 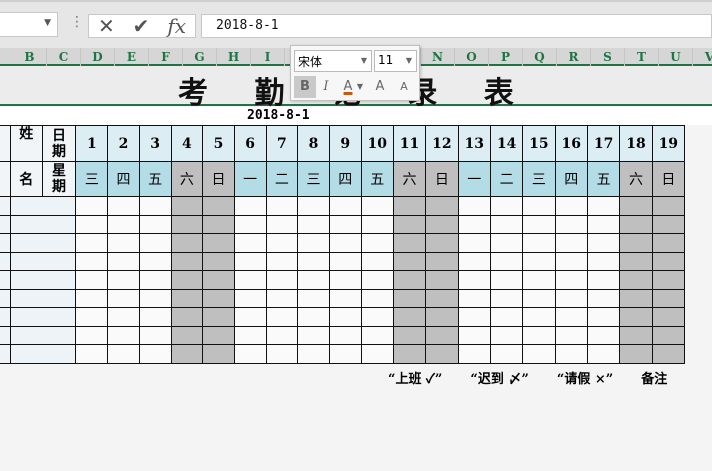 I want to click on header-weekday: 星期, so click(x=59, y=179).